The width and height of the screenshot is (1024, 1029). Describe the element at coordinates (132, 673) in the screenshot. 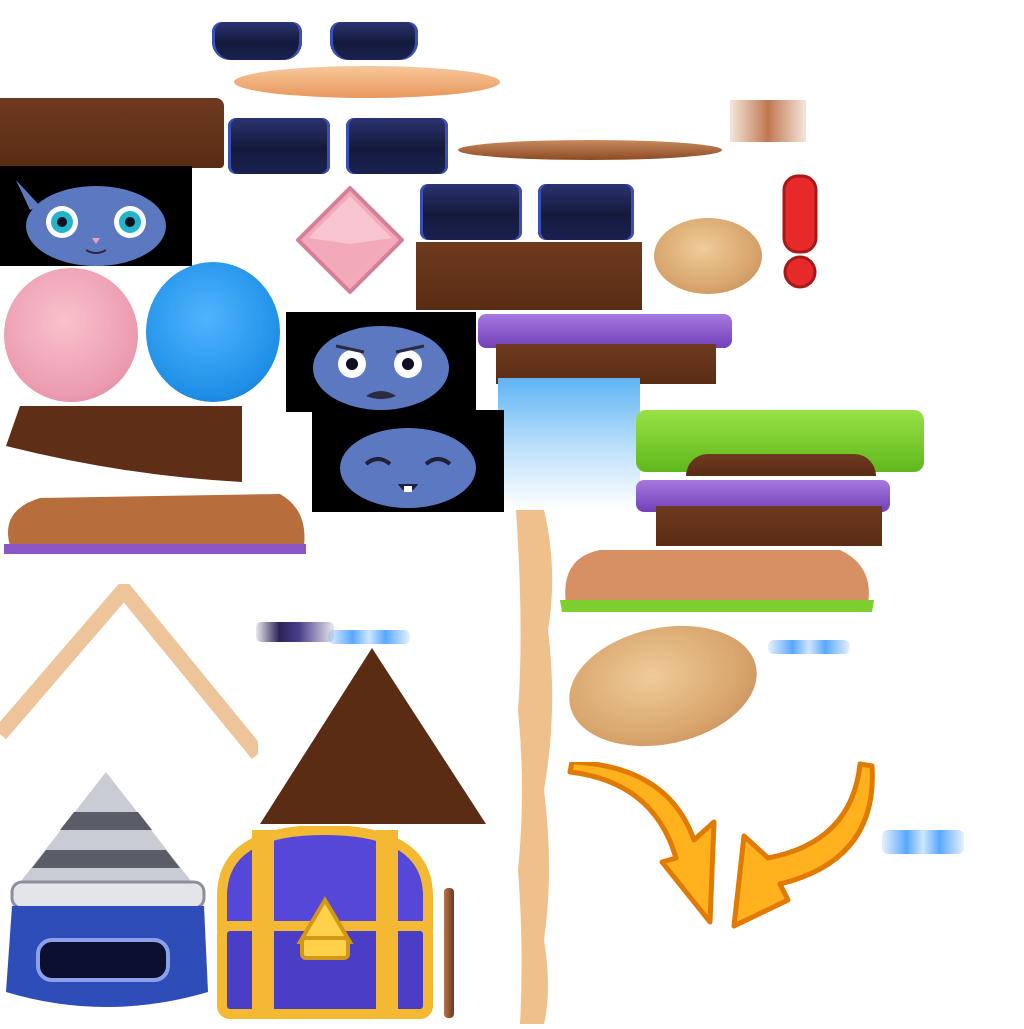

I see `peach-mountain-outline` at that location.